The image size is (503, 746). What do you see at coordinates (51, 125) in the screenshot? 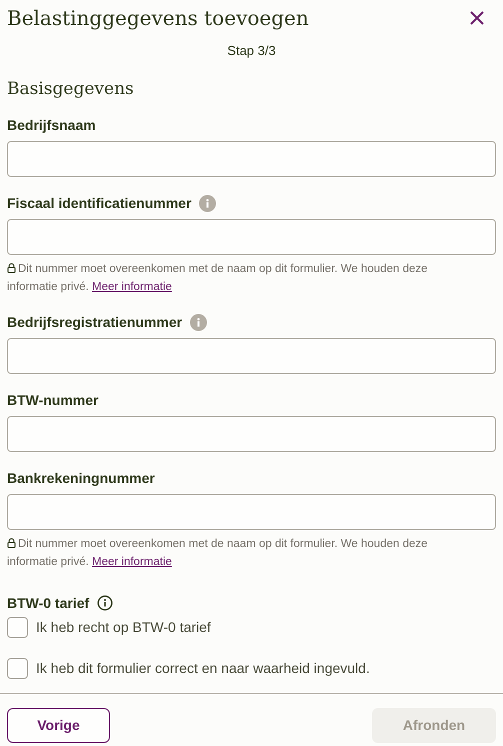
I see `field-label: Bedrijfsnaam` at bounding box center [51, 125].